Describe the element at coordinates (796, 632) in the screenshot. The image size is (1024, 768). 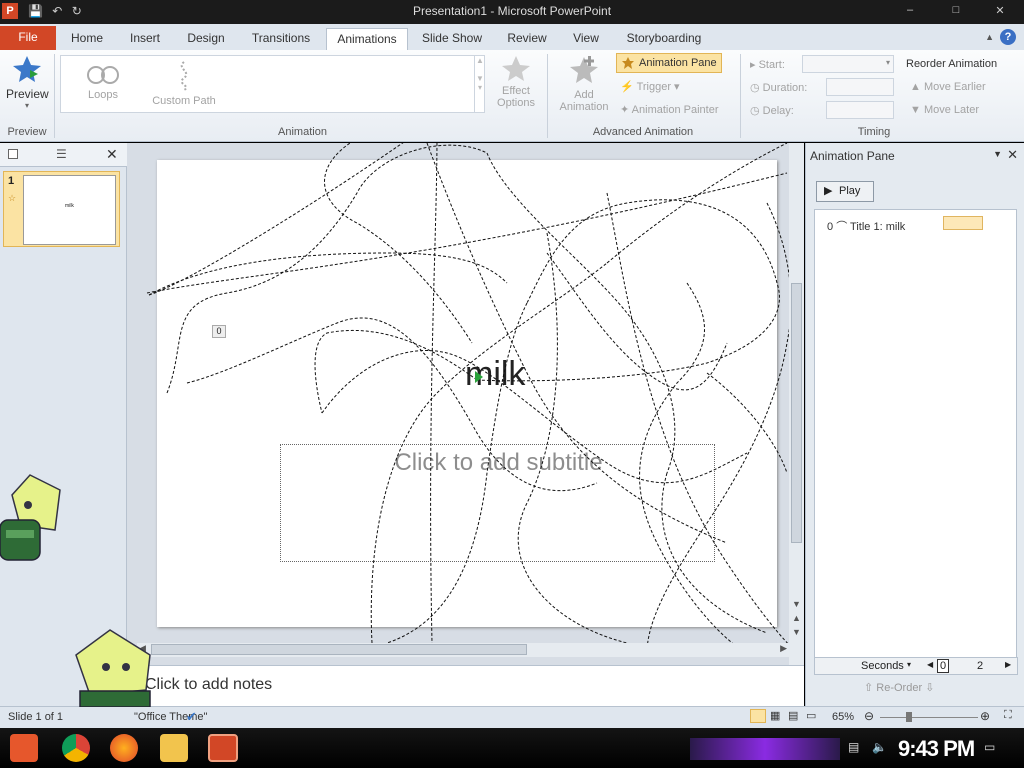
I see `next-slide-icon: ▼` at that location.